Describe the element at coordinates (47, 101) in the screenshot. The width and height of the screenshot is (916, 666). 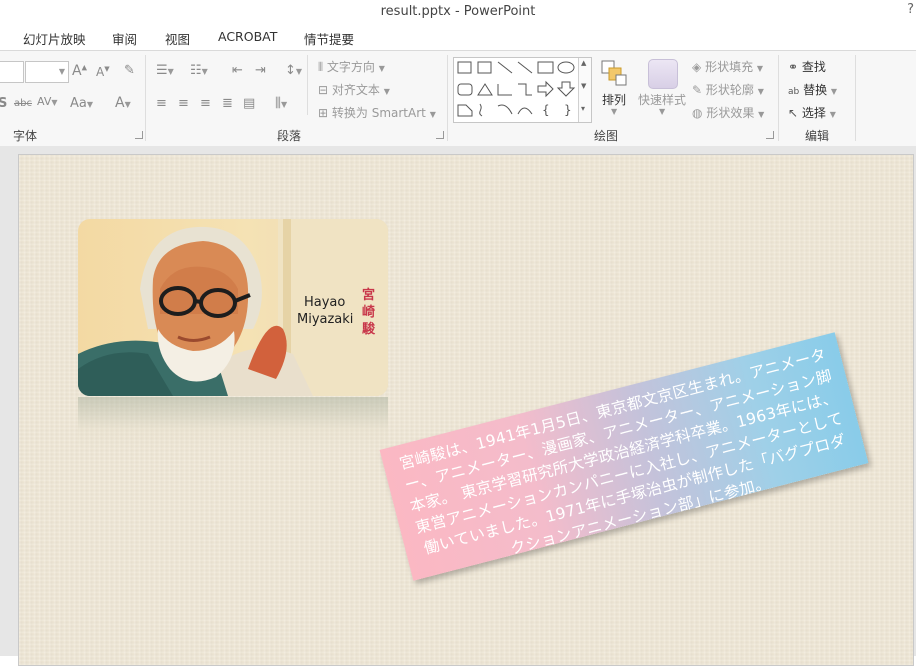
I see `char-spacing-icon: AV▼` at that location.